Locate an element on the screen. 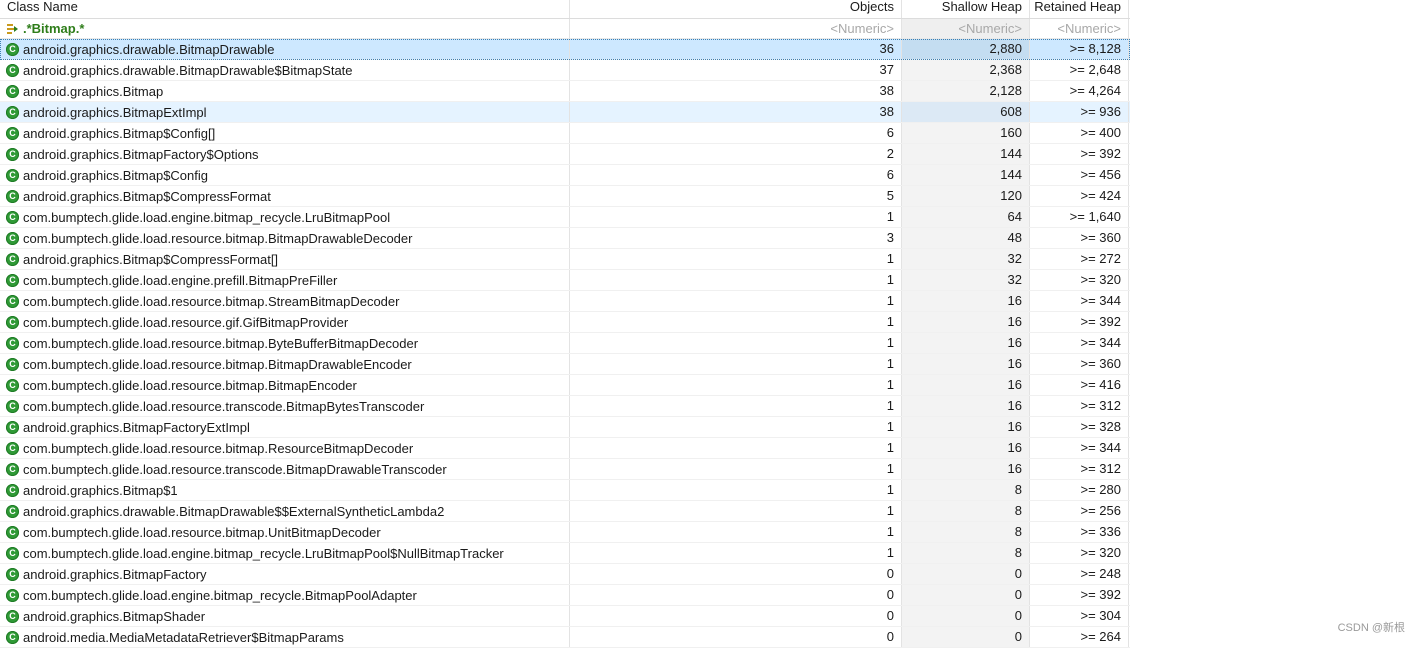  column-header-shallow-heap: Shallow Heap is located at coordinates (966, 9).